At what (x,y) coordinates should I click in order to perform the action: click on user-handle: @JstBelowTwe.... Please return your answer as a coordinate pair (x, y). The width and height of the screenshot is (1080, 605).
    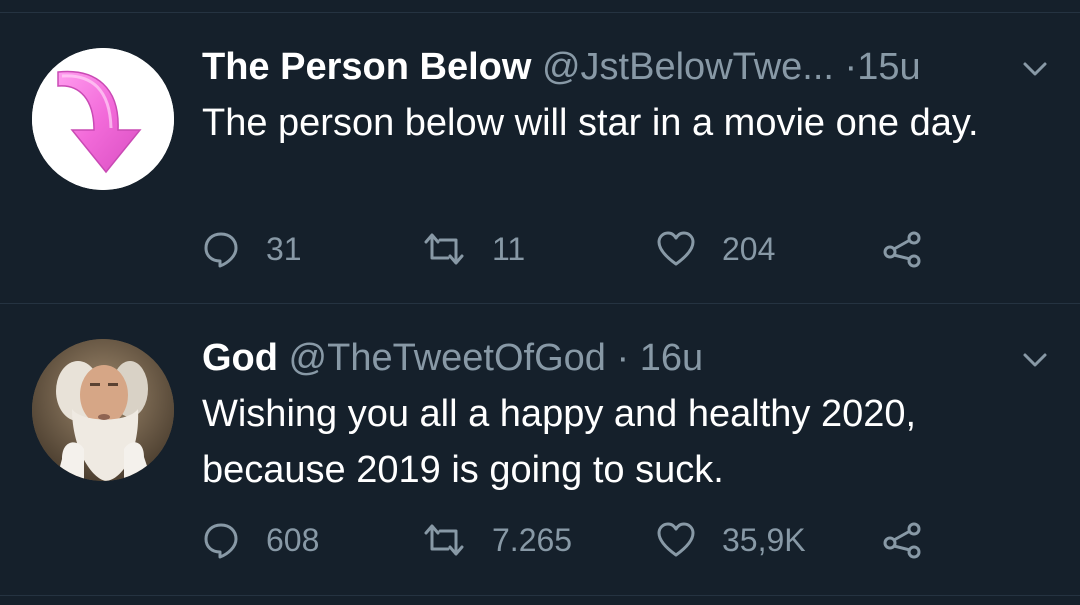
    Looking at the image, I should click on (688, 67).